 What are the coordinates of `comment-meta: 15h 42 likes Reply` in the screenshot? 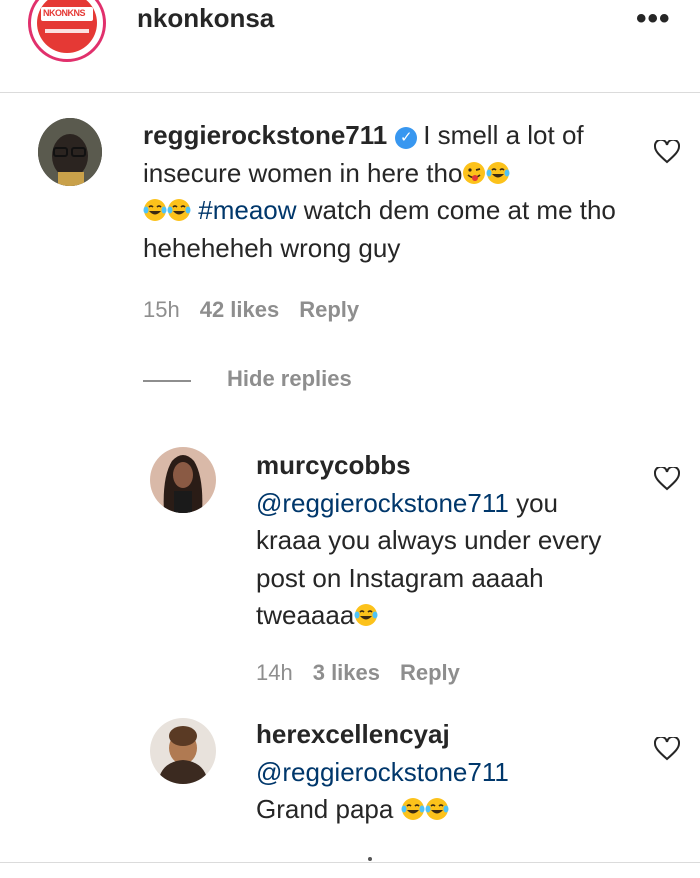 It's located at (261, 310).